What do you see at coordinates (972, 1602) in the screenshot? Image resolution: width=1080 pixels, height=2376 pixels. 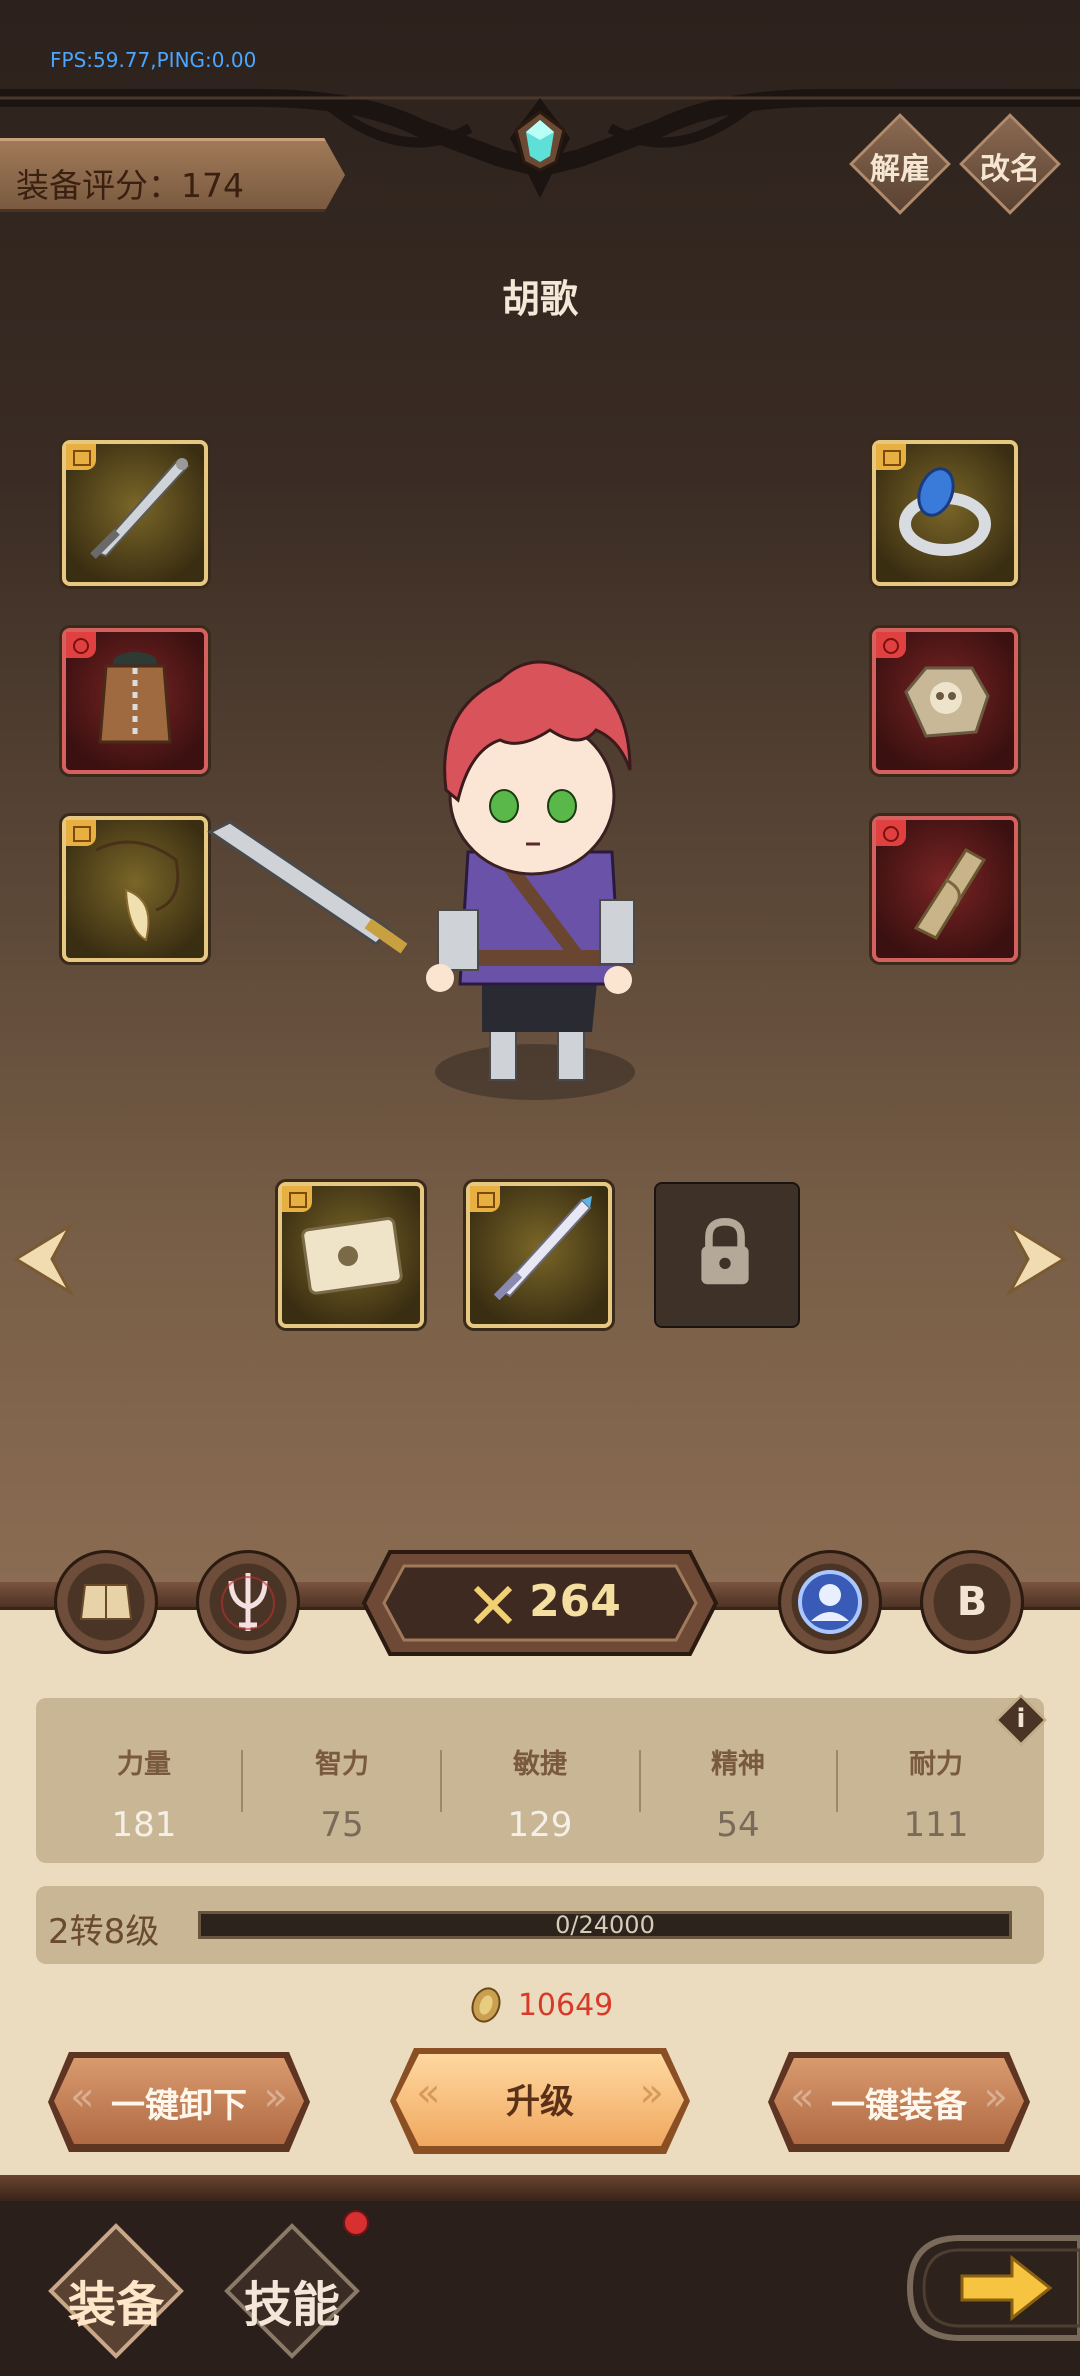 I see `b-button: B` at bounding box center [972, 1602].